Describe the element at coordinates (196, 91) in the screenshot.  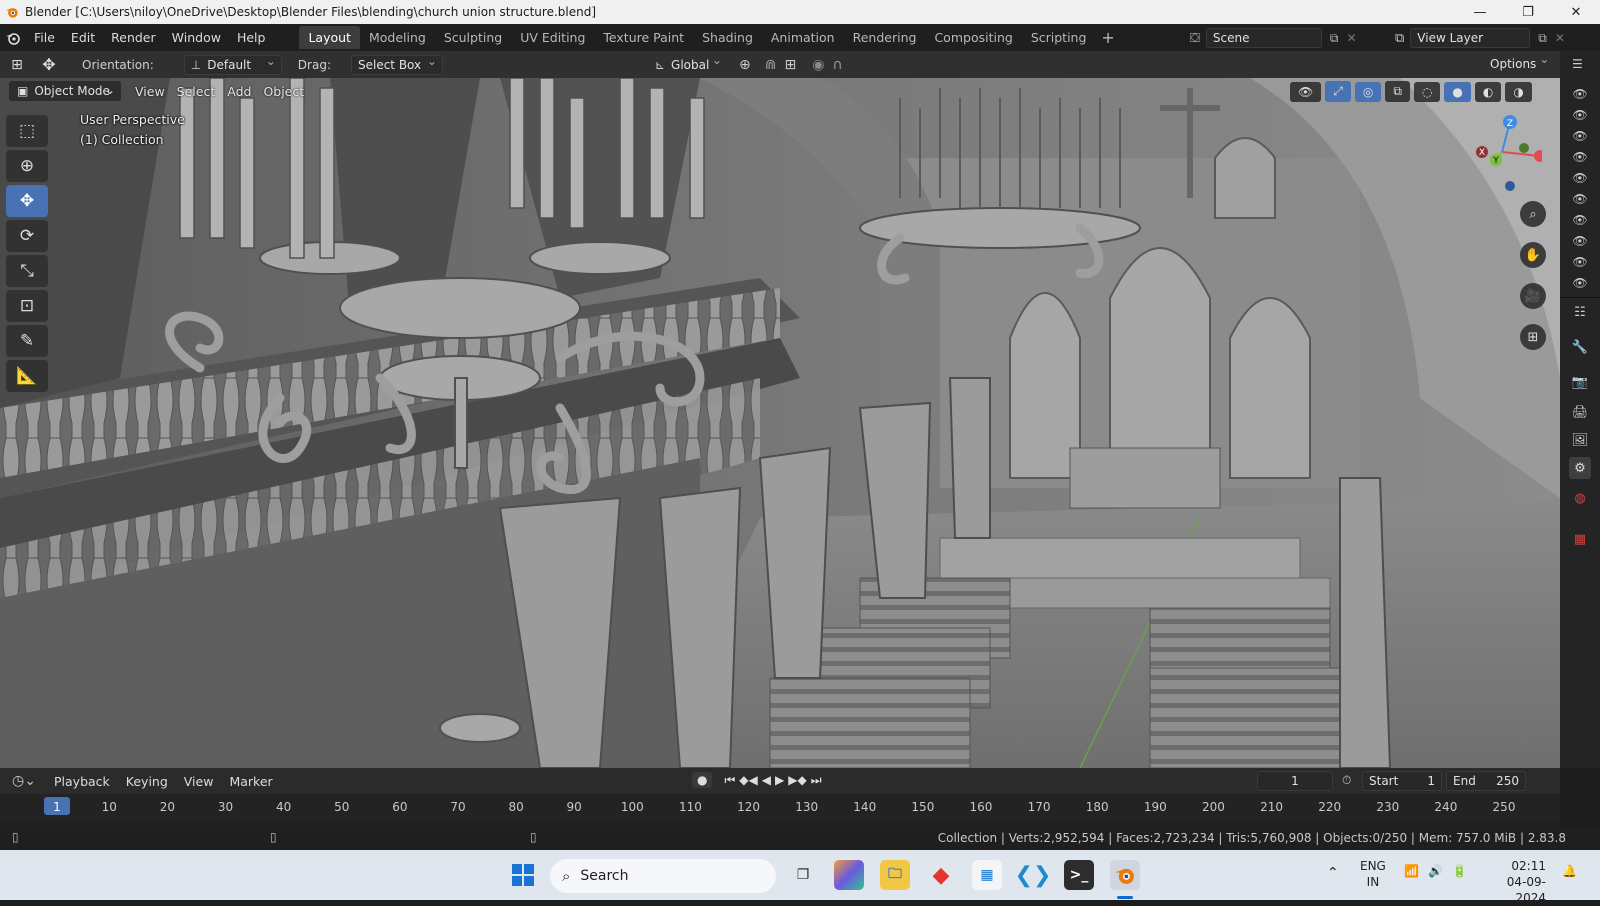
I see `viewport-menu-select: Select` at that location.